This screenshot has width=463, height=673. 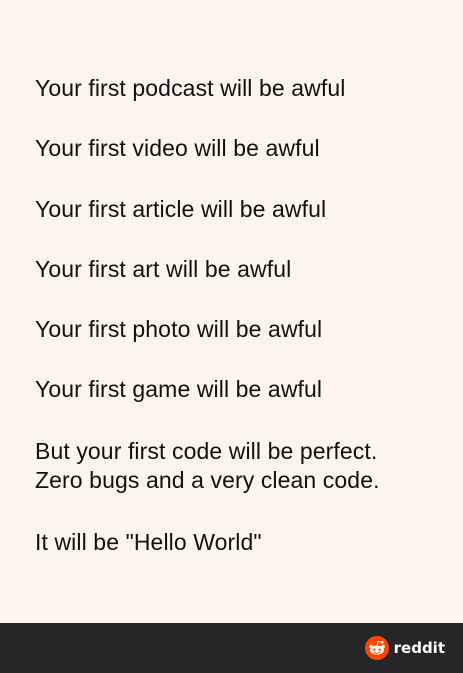 I want to click on reddit-watermark: reddit, so click(x=404, y=648).